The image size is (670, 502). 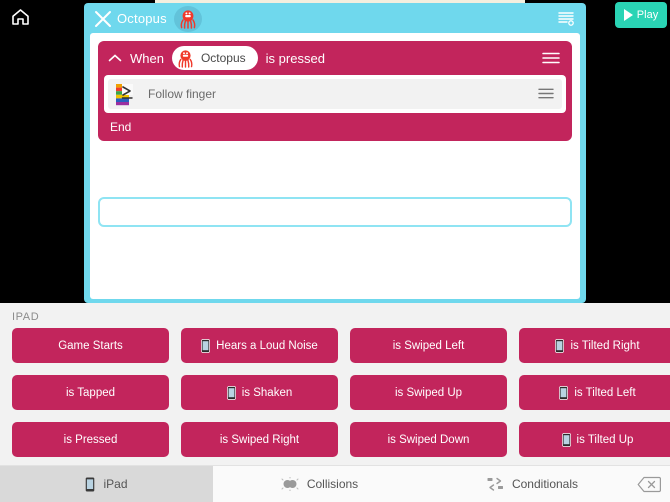 What do you see at coordinates (115, 58) in the screenshot?
I see `chevron-up-icon` at bounding box center [115, 58].